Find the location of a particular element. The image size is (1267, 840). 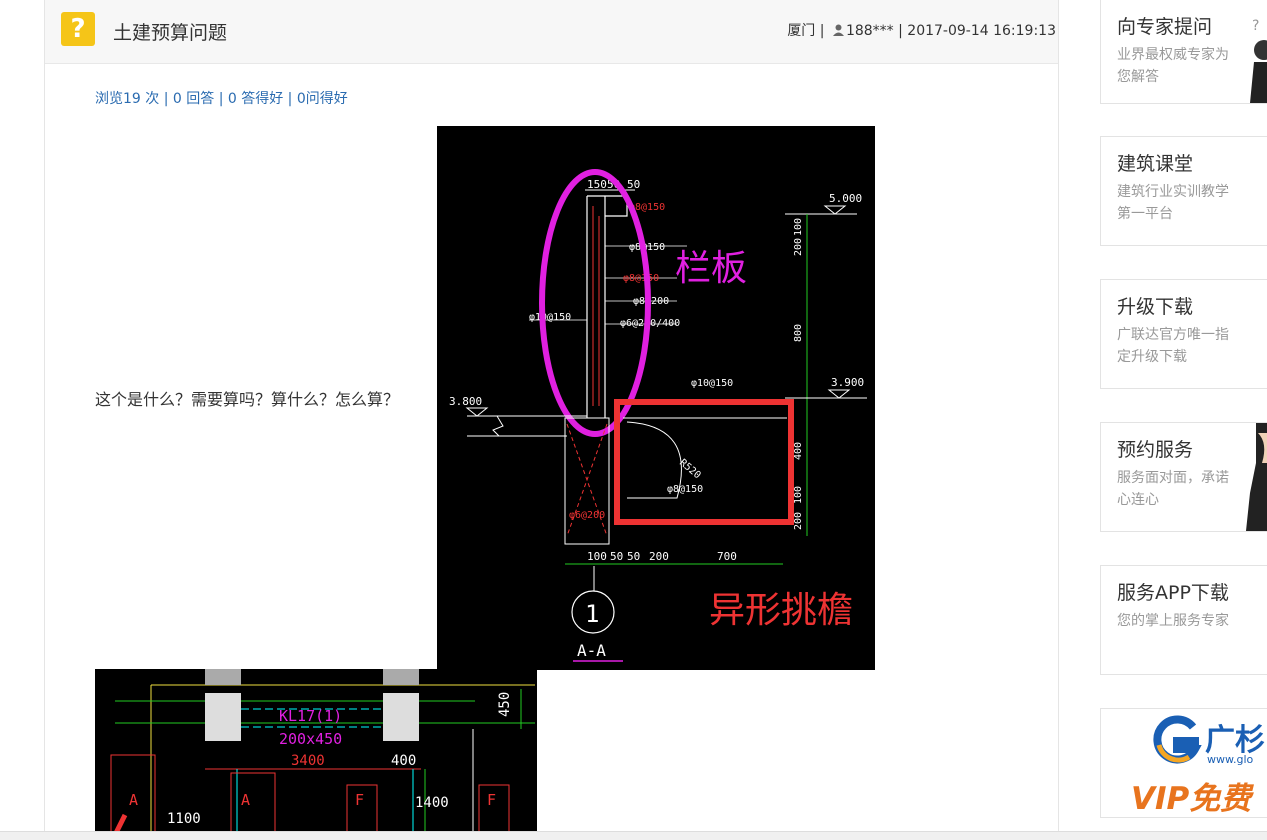

promo-desc: 您的掌上服务专家 is located at coordinates (1173, 621).